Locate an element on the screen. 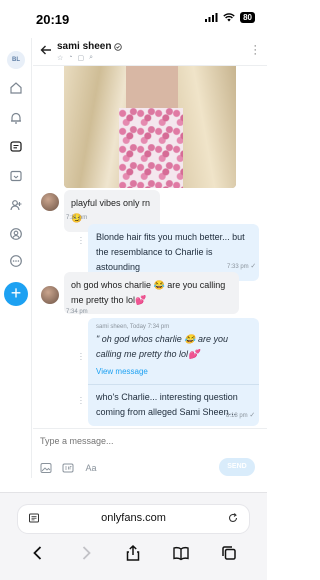 The image size is (320, 580). composer-tools: Aa is located at coordinates (69, 468).